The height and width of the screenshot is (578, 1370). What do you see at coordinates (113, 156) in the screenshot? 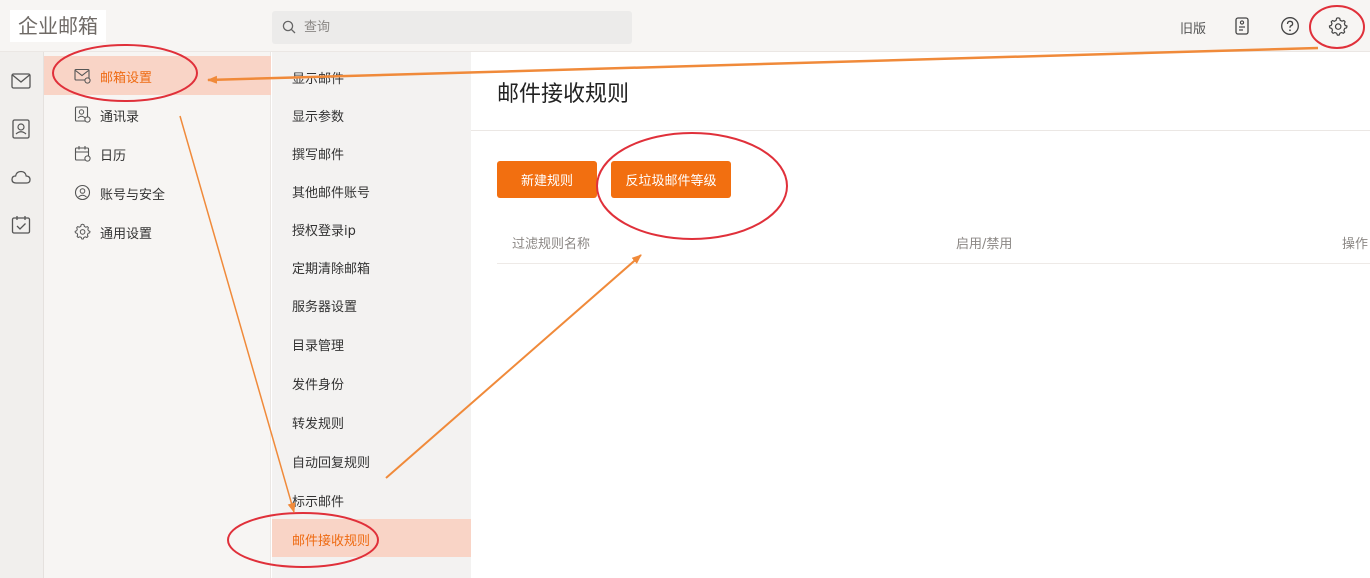
I see `settings-nav-label: 日历` at bounding box center [113, 156].